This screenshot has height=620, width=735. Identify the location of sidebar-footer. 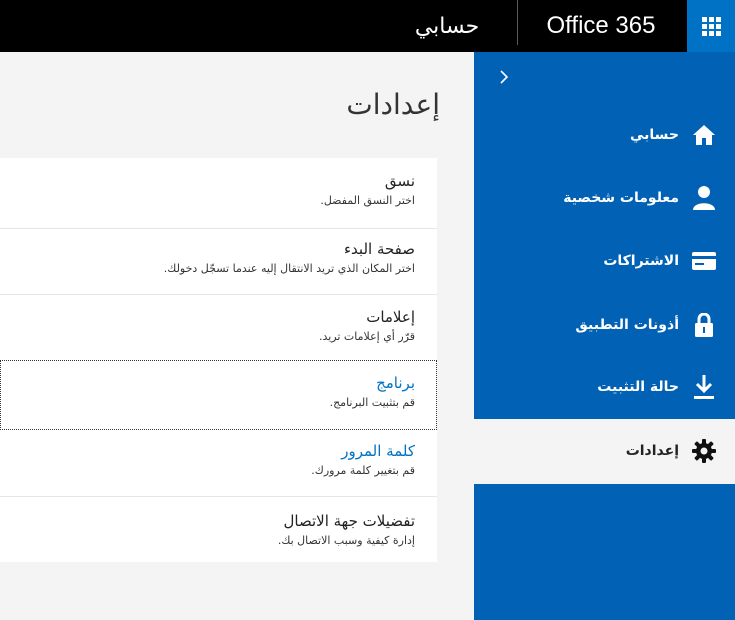
(604, 552).